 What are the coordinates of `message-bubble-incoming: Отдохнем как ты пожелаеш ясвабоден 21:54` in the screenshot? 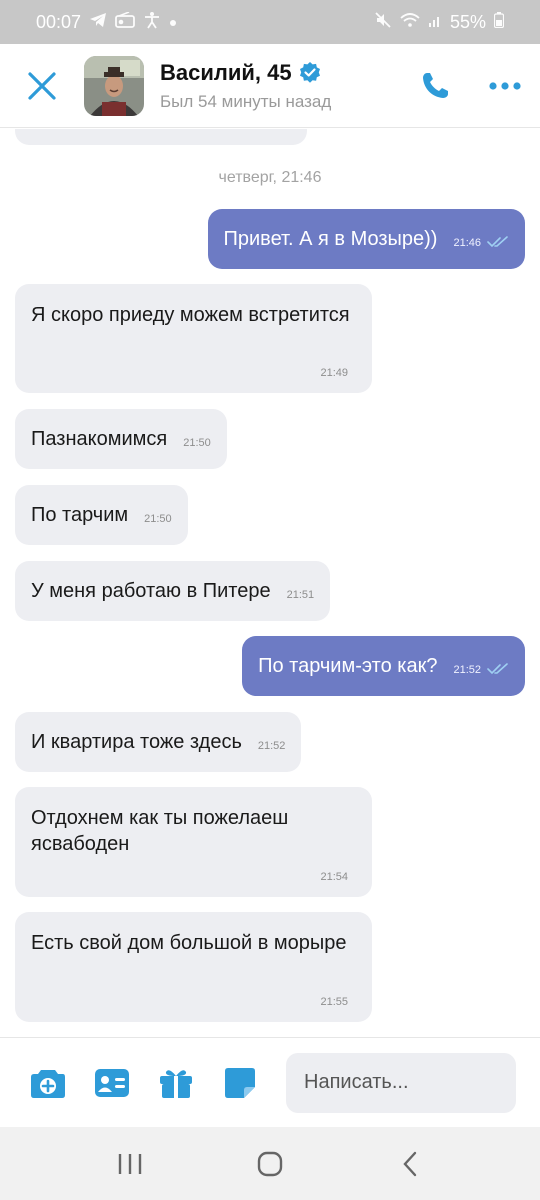 It's located at (193, 842).